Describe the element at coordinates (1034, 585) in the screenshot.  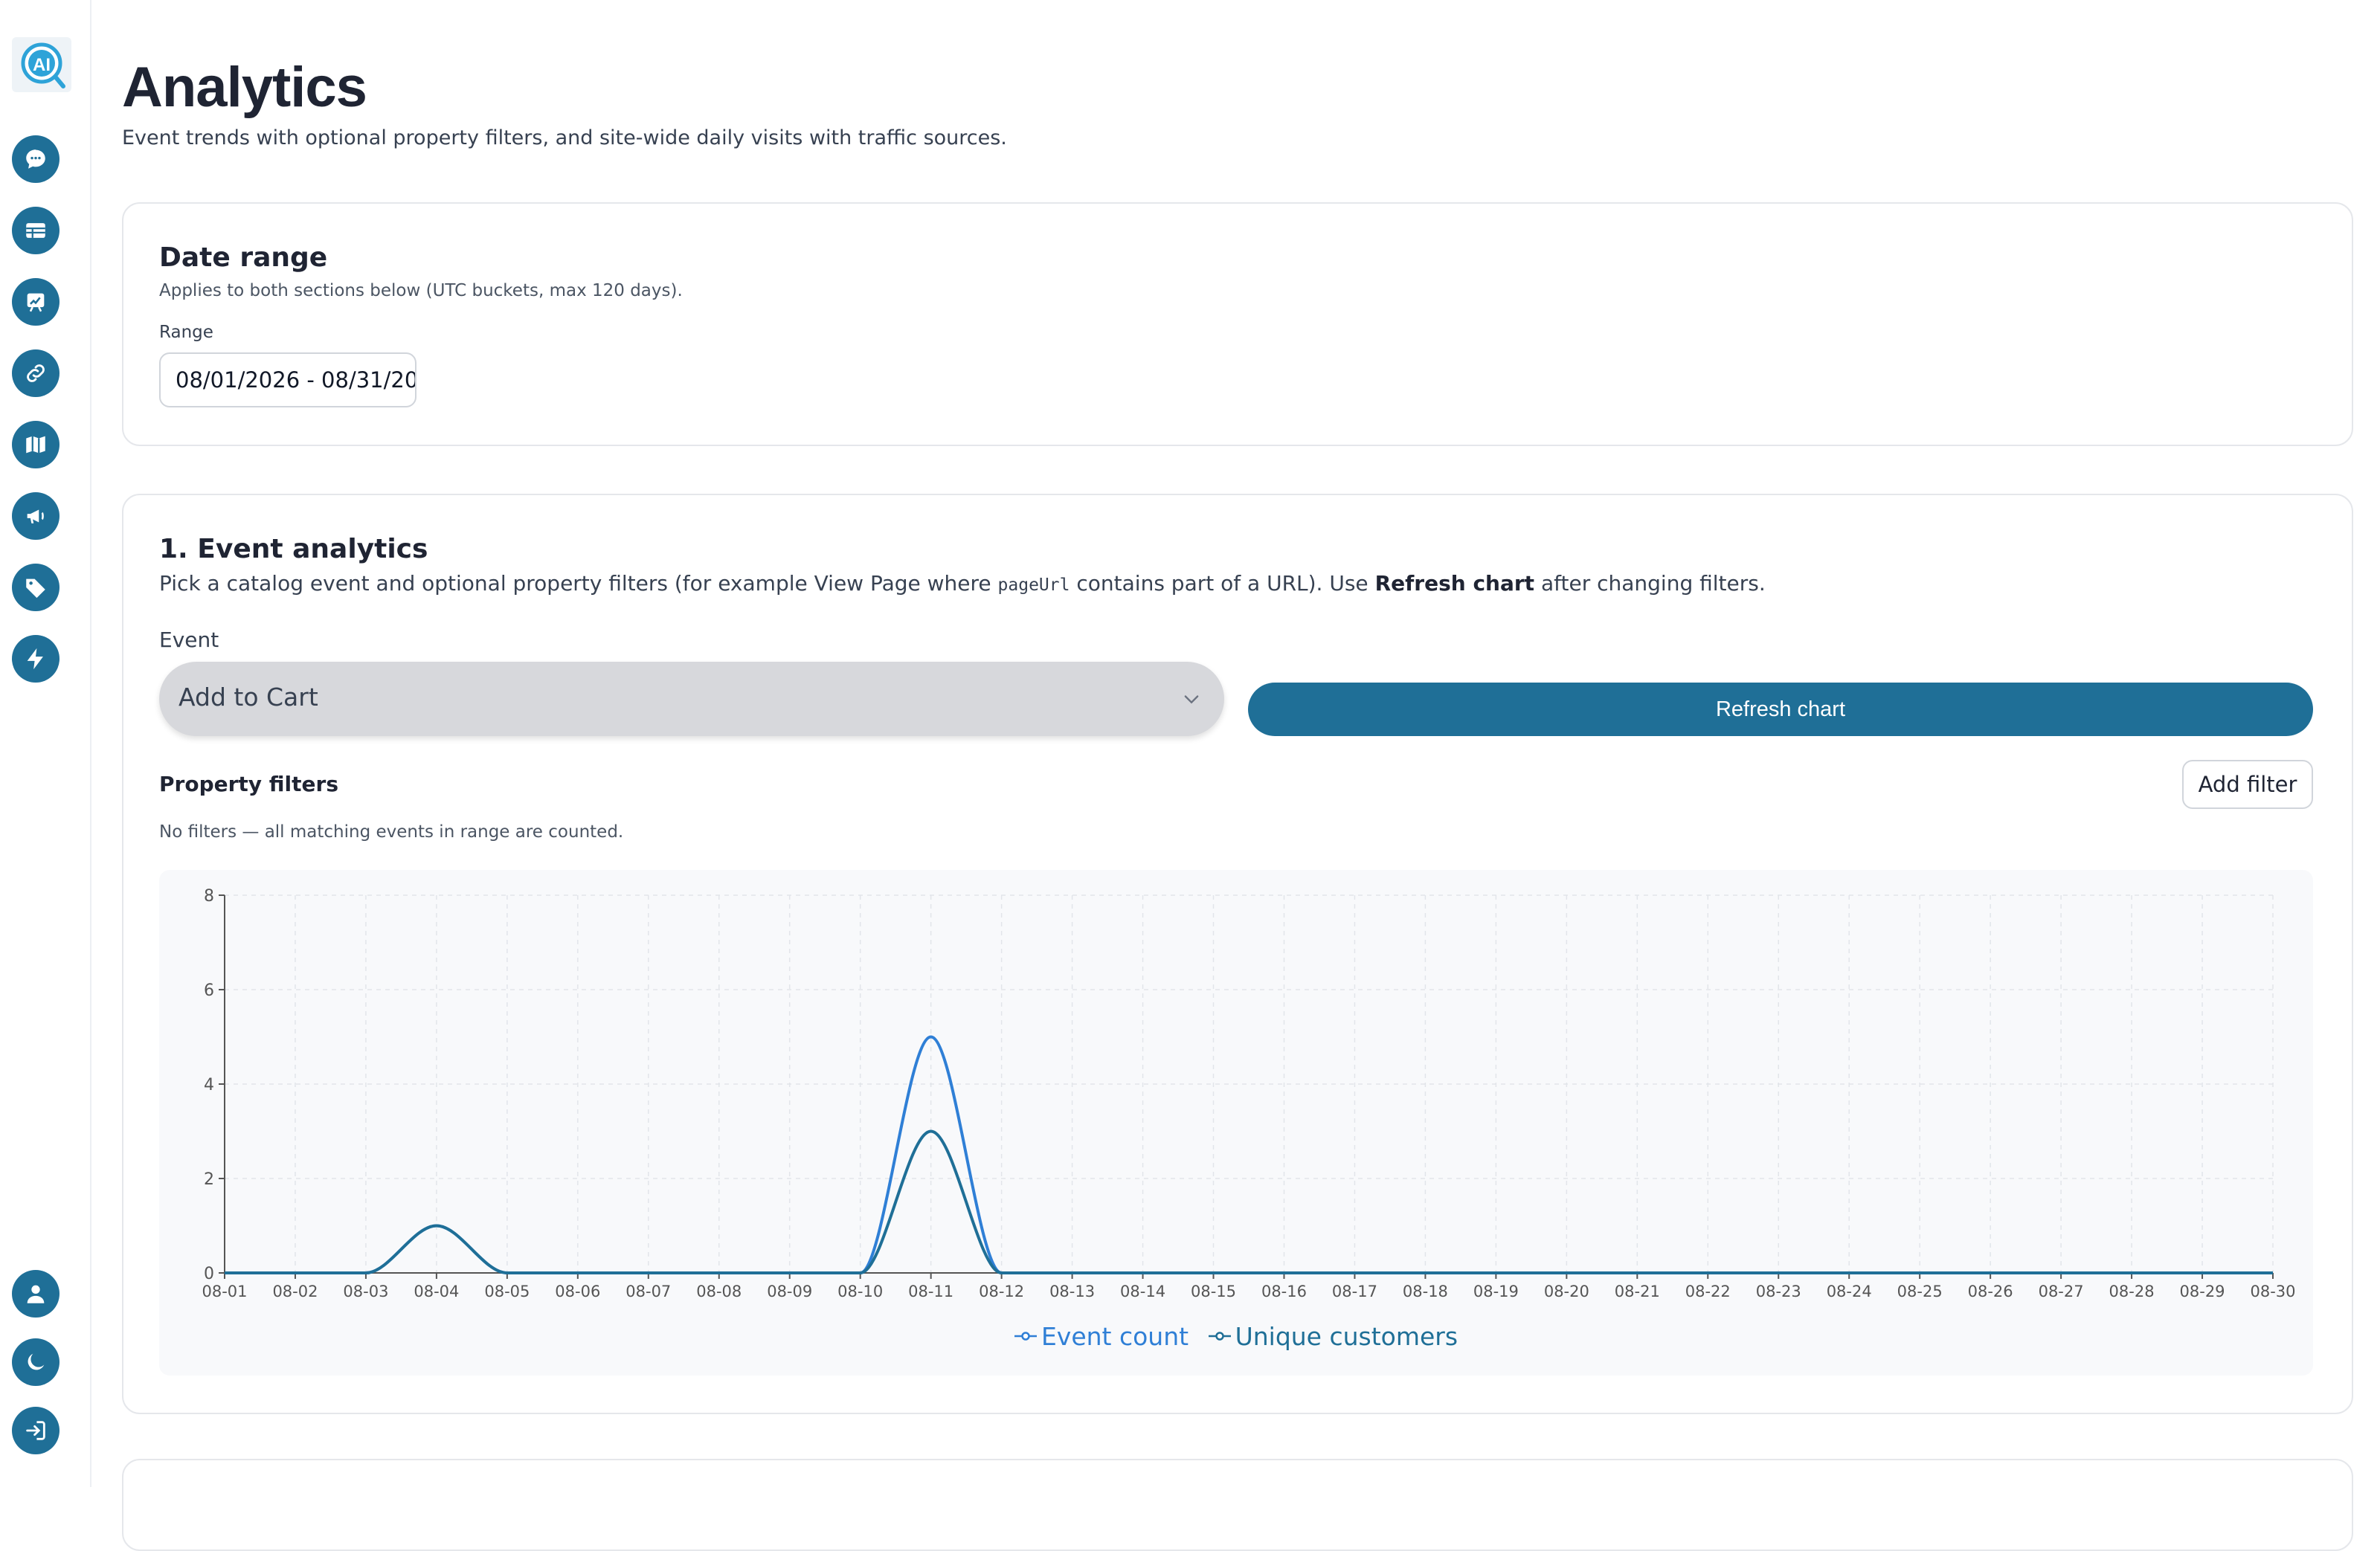
I see `desc-code: pageUrl` at that location.